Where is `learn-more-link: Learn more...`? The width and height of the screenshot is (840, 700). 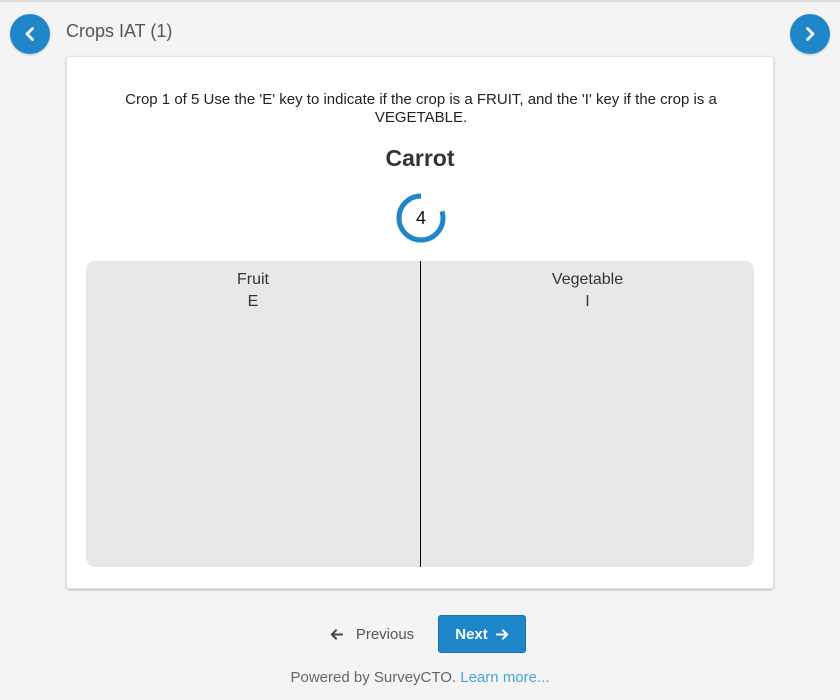 learn-more-link: Learn more... is located at coordinates (504, 677).